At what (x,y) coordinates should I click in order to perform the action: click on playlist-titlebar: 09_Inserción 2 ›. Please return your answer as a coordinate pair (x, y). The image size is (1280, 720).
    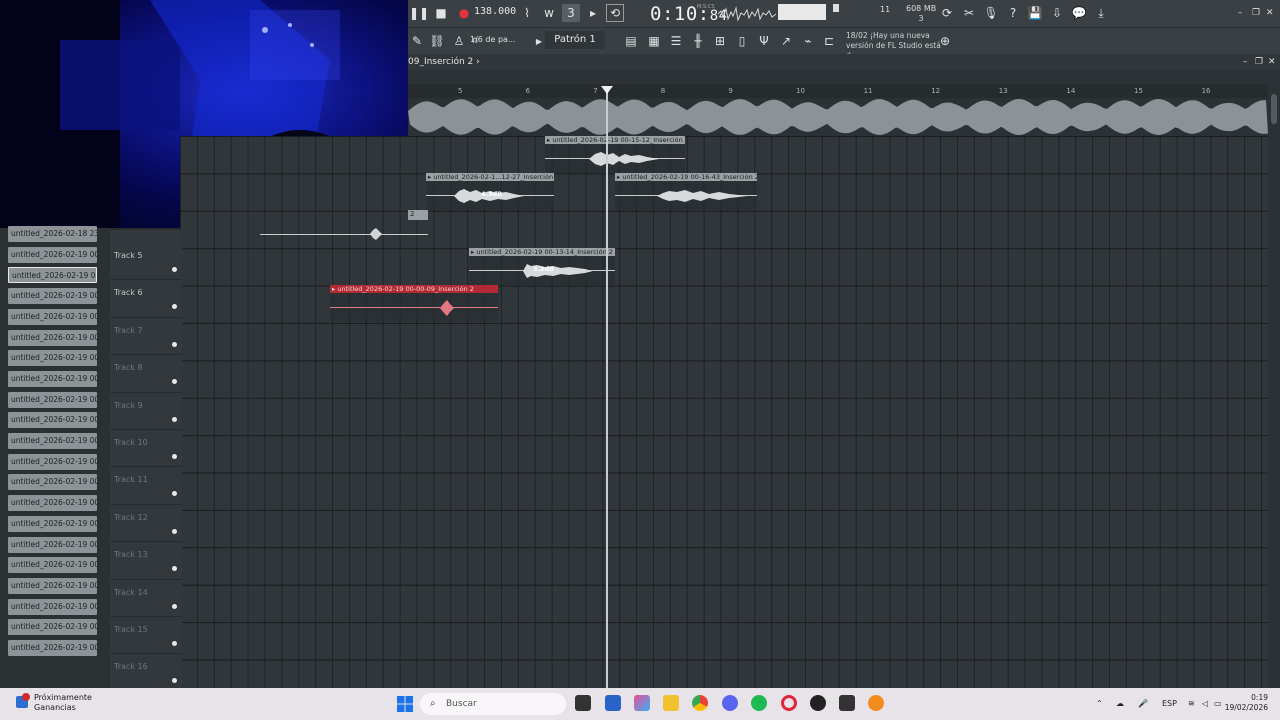
    Looking at the image, I should click on (844, 62).